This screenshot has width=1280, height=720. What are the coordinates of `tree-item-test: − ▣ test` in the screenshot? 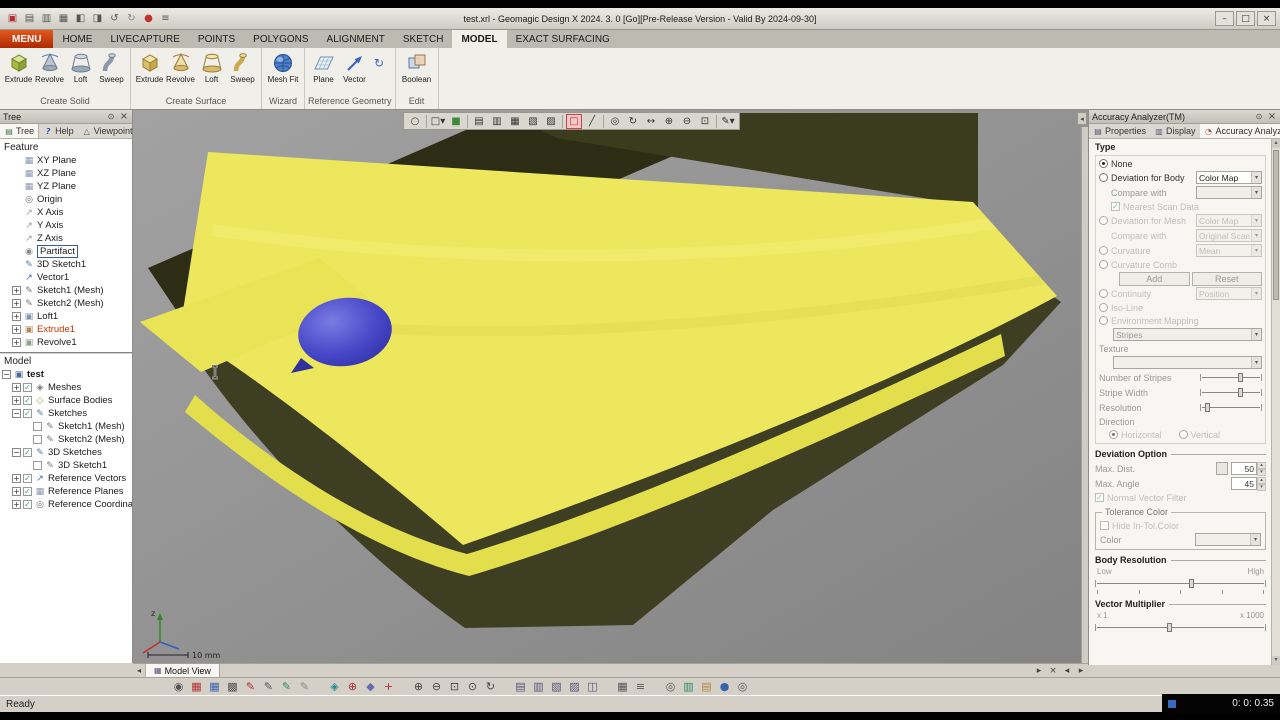 It's located at (66, 374).